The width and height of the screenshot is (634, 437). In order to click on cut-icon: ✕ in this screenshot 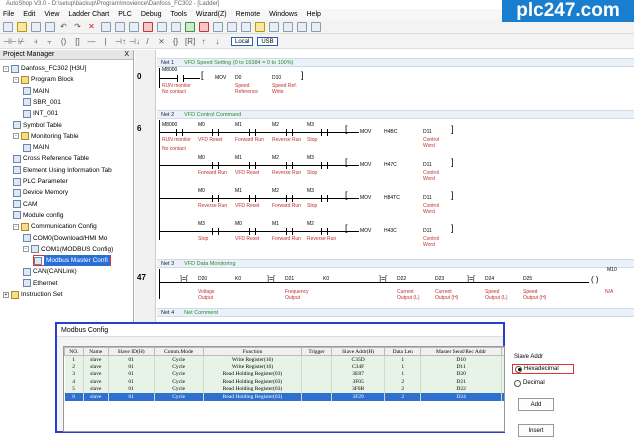, I will do `click(91, 26)`.